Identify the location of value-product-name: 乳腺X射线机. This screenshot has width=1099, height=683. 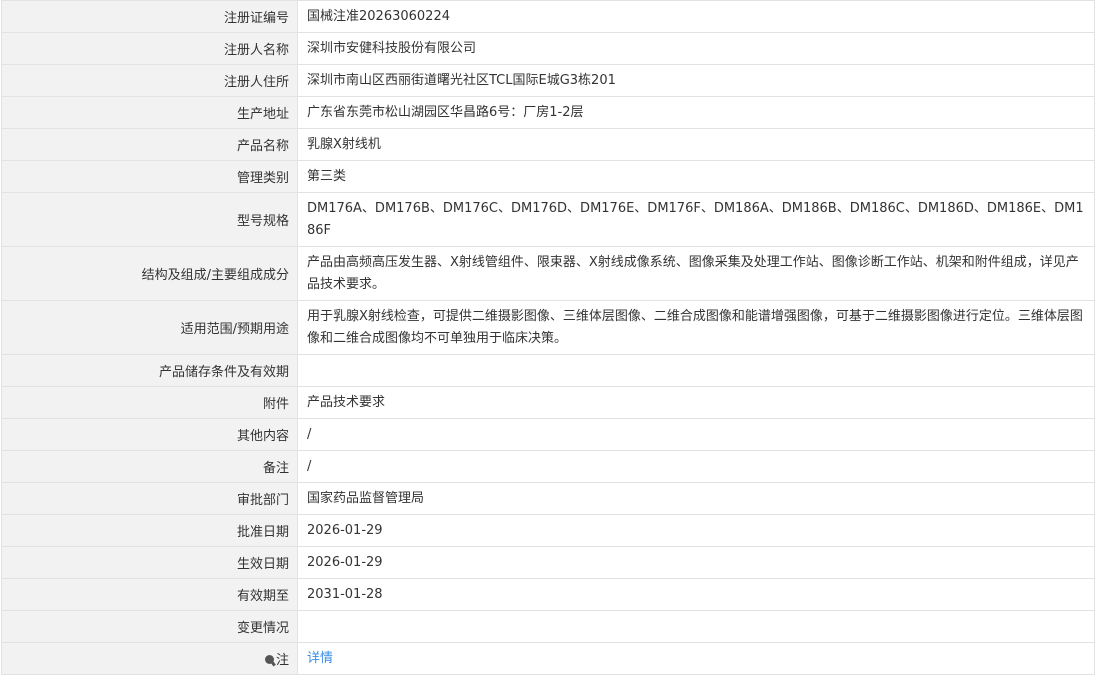
(696, 144).